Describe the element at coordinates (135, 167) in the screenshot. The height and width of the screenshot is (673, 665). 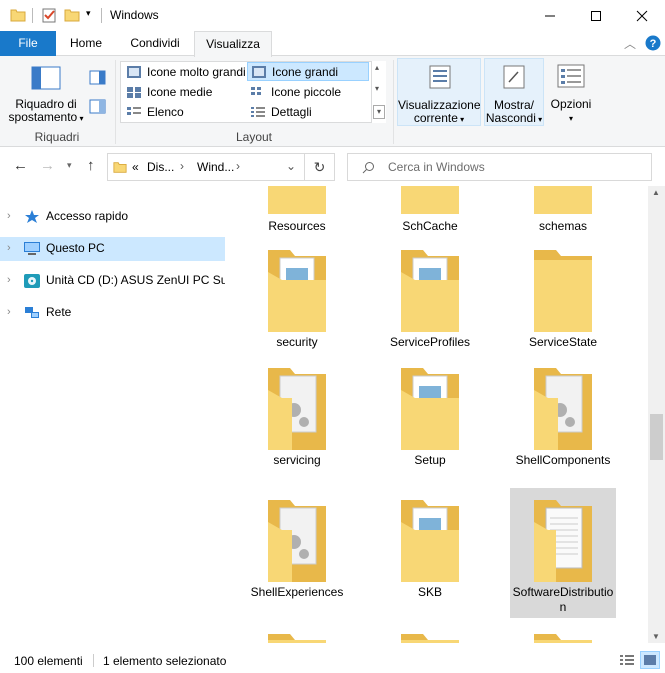
I see `breadcrumb-overflow: «` at that location.